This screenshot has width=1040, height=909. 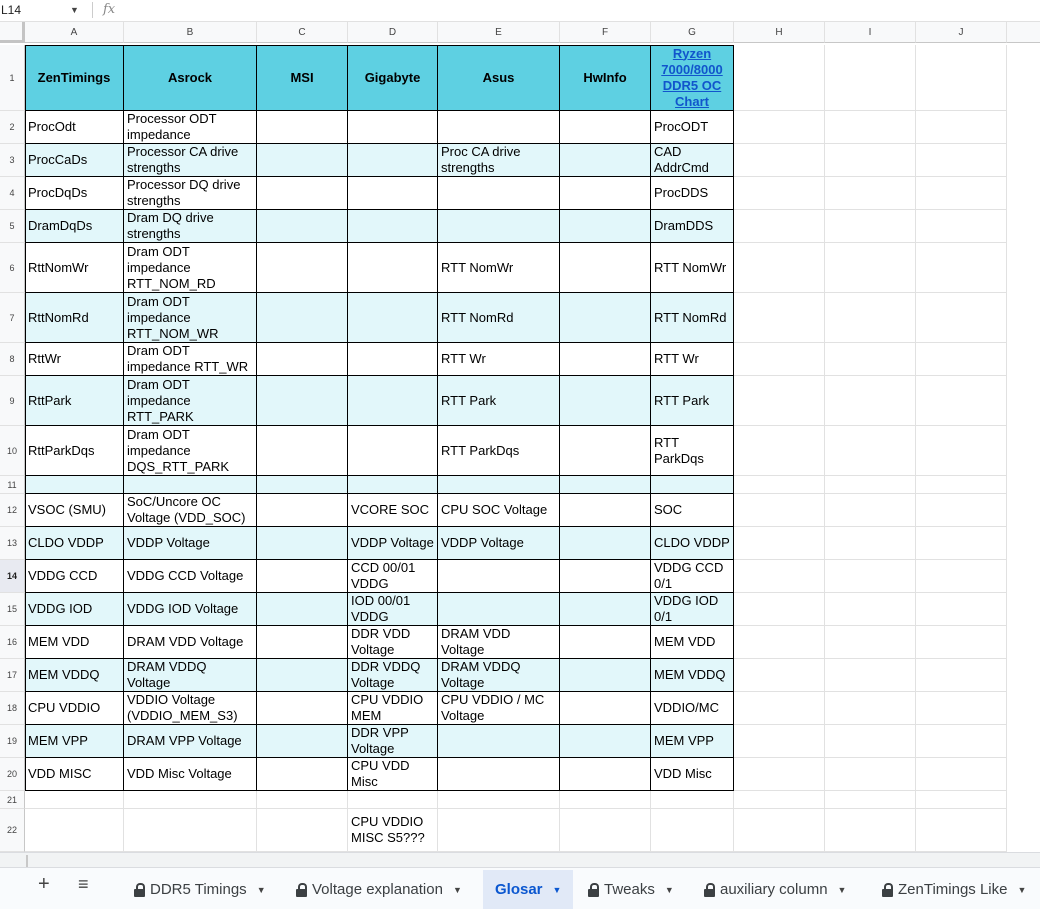 I want to click on table-cell: Dram ODT impedance RTT_WR, so click(x=190, y=359).